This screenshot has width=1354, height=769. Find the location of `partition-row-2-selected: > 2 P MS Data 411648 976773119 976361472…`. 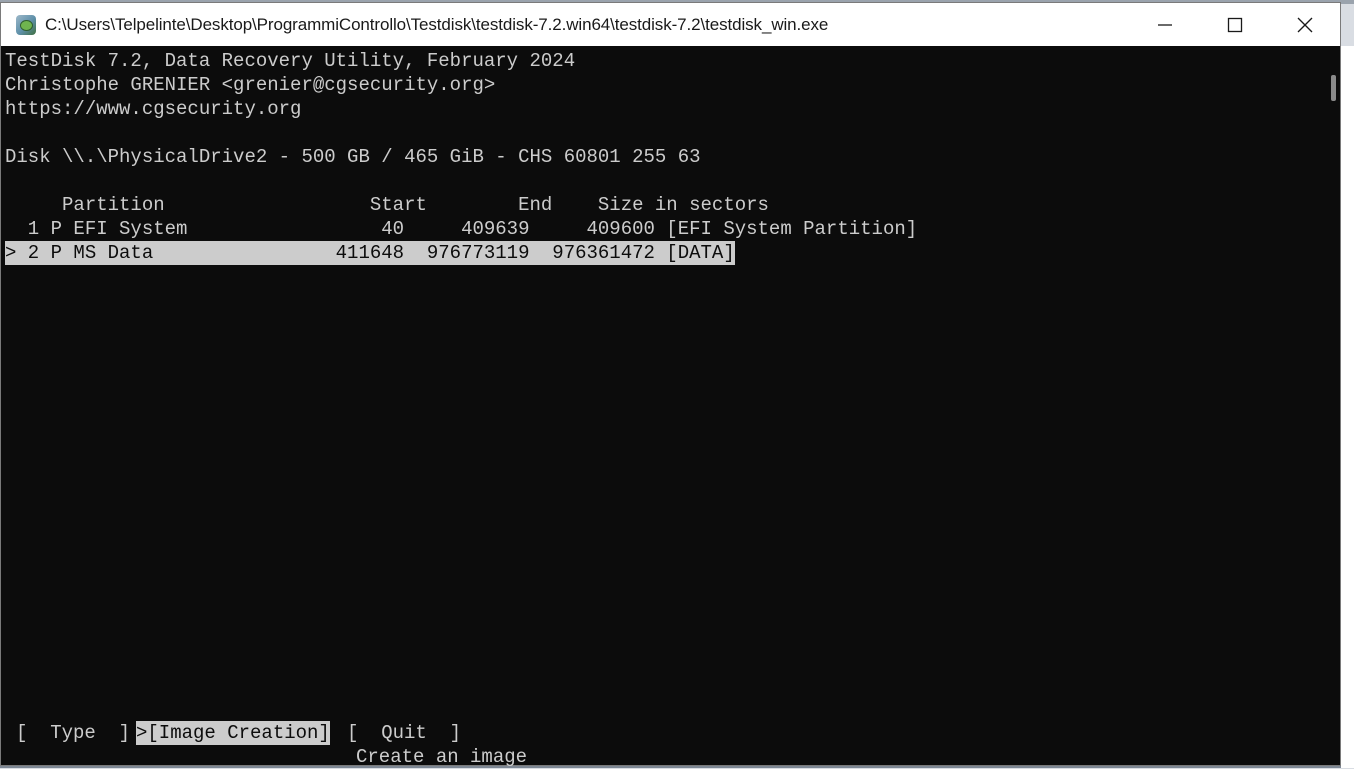

partition-row-2-selected: > 2 P MS Data 411648 976773119 976361472… is located at coordinates (370, 253).